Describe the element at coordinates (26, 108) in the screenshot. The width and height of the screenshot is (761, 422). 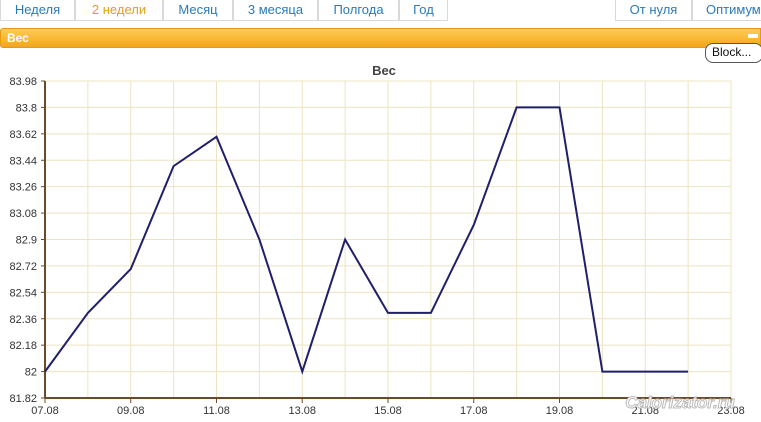
I see `y-tick-label: 83.8` at that location.